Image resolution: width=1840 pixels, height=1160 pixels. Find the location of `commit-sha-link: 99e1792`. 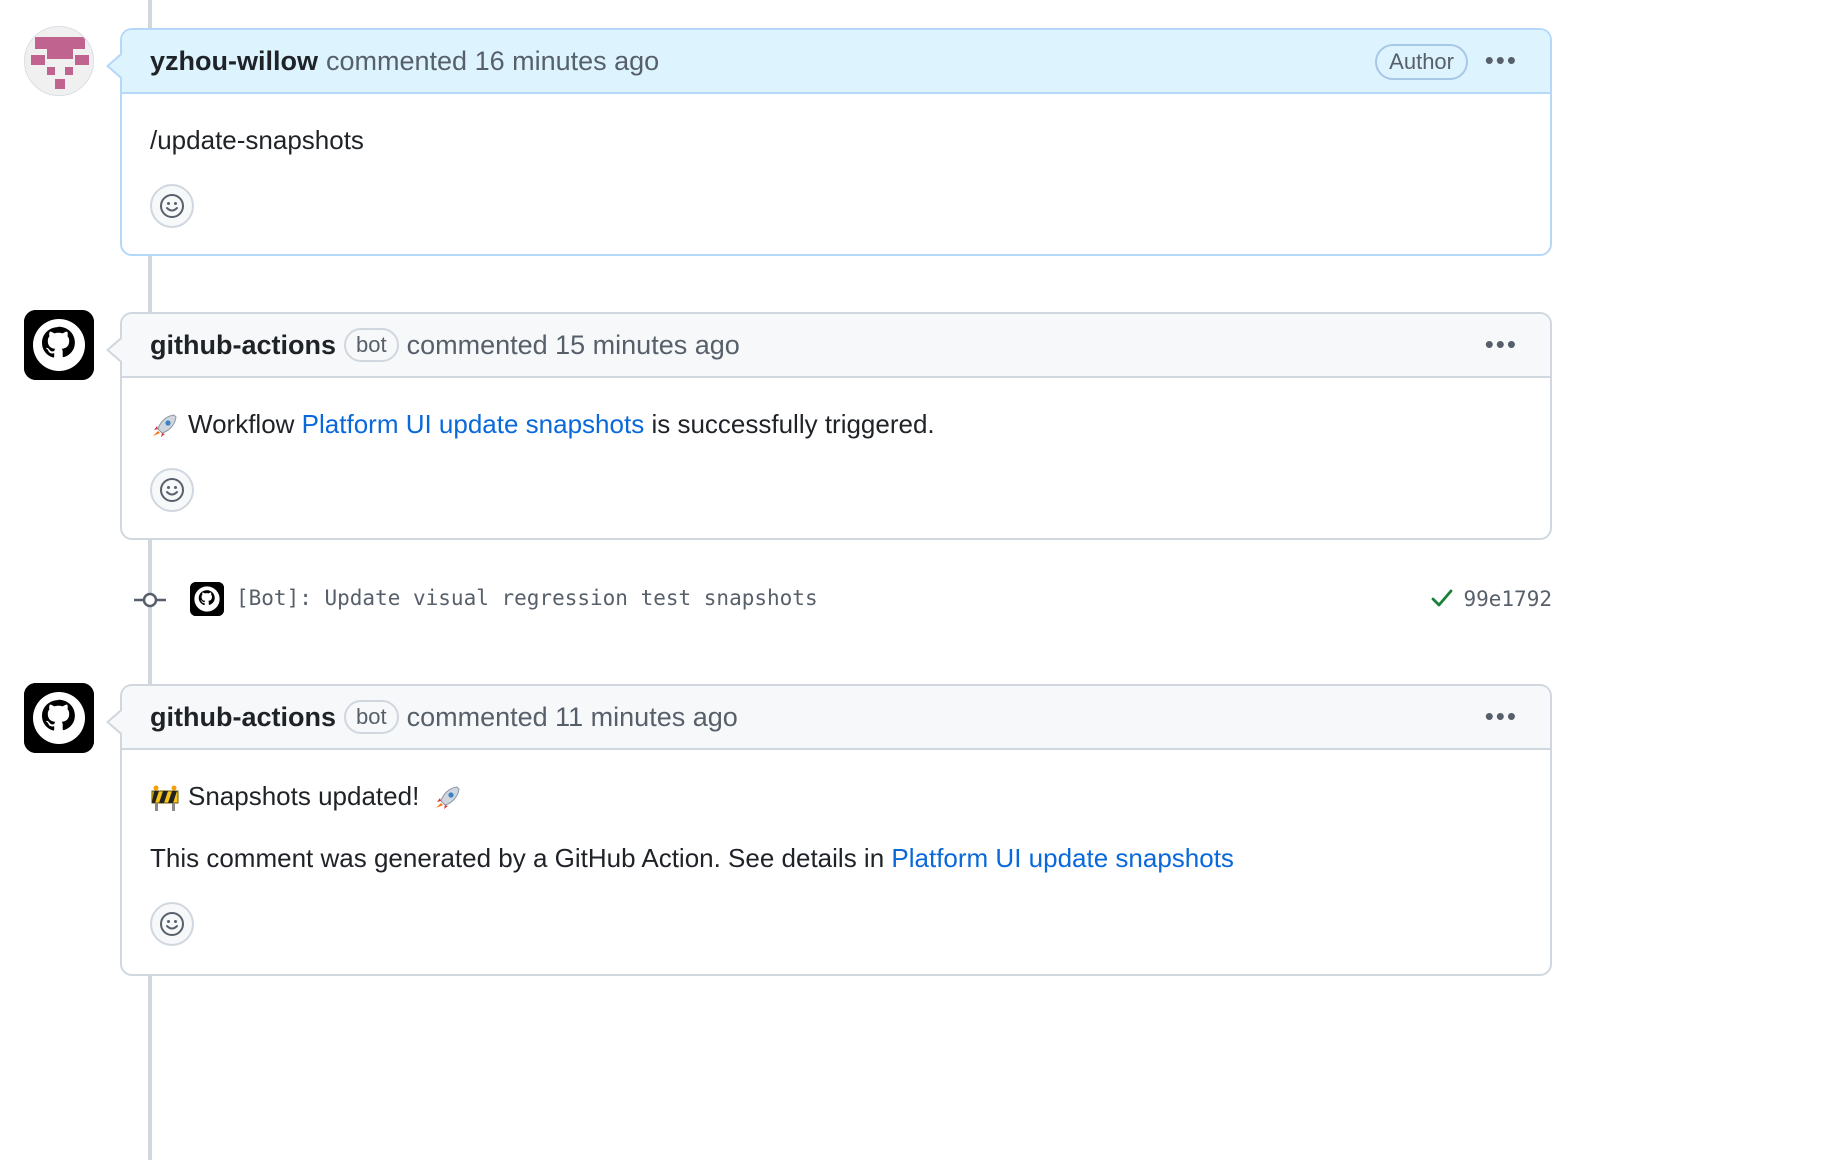

commit-sha-link: 99e1792 is located at coordinates (1507, 599).